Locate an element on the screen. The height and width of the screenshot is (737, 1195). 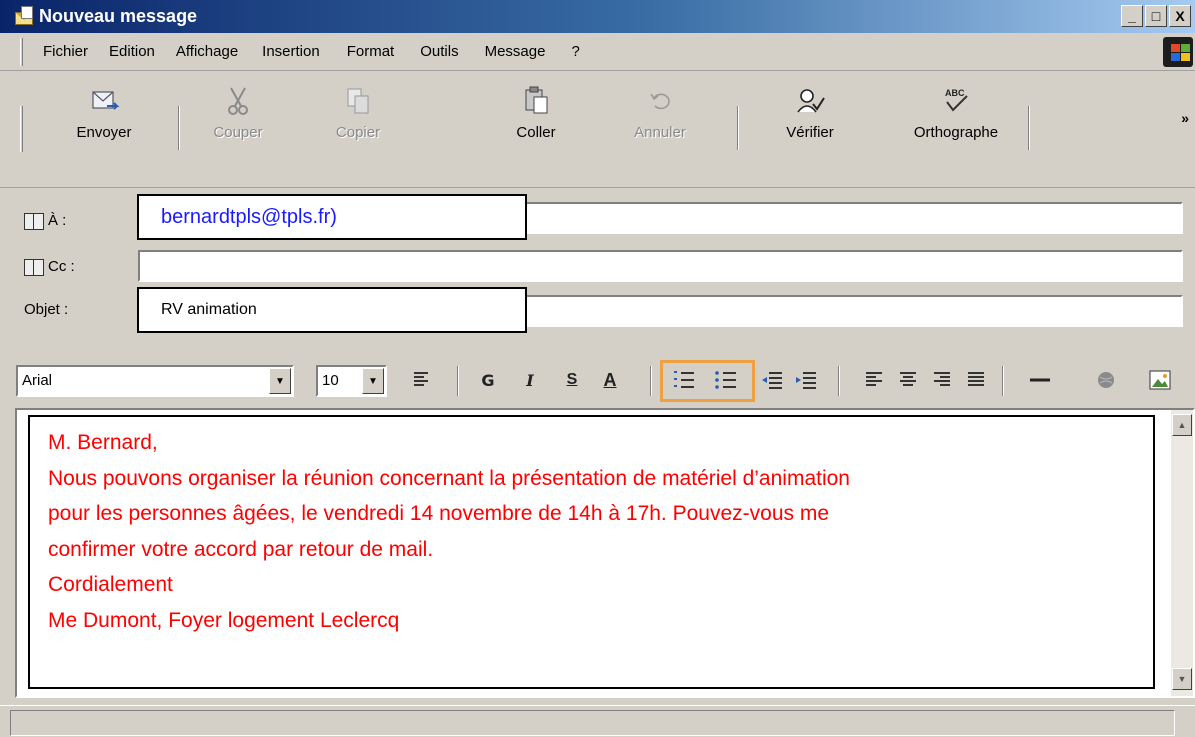
check-names-label: Vérifier is located at coordinates (810, 132).